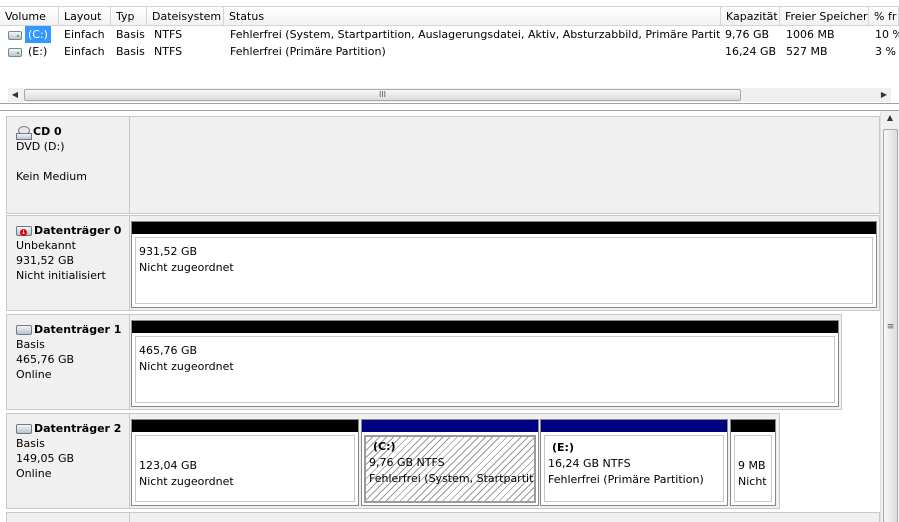 This screenshot has height=522, width=899. What do you see at coordinates (40, 146) in the screenshot?
I see `disk-type: DVD (D:)` at bounding box center [40, 146].